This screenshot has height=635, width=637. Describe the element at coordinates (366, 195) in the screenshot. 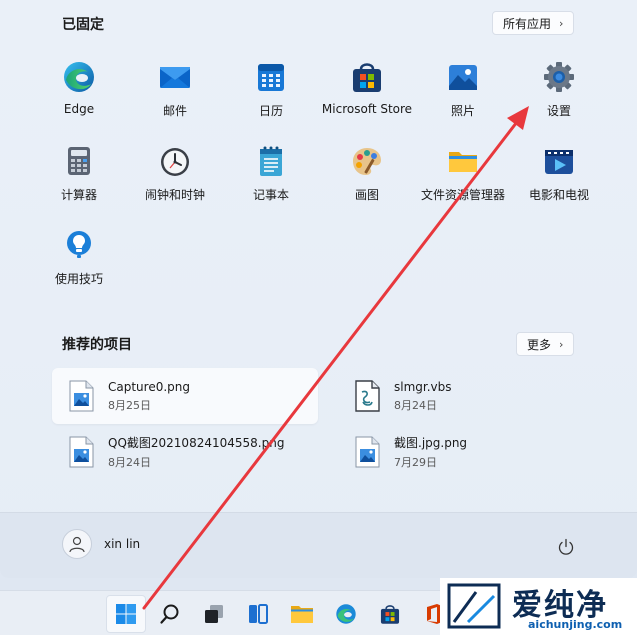

I see `app-label: 画图` at that location.